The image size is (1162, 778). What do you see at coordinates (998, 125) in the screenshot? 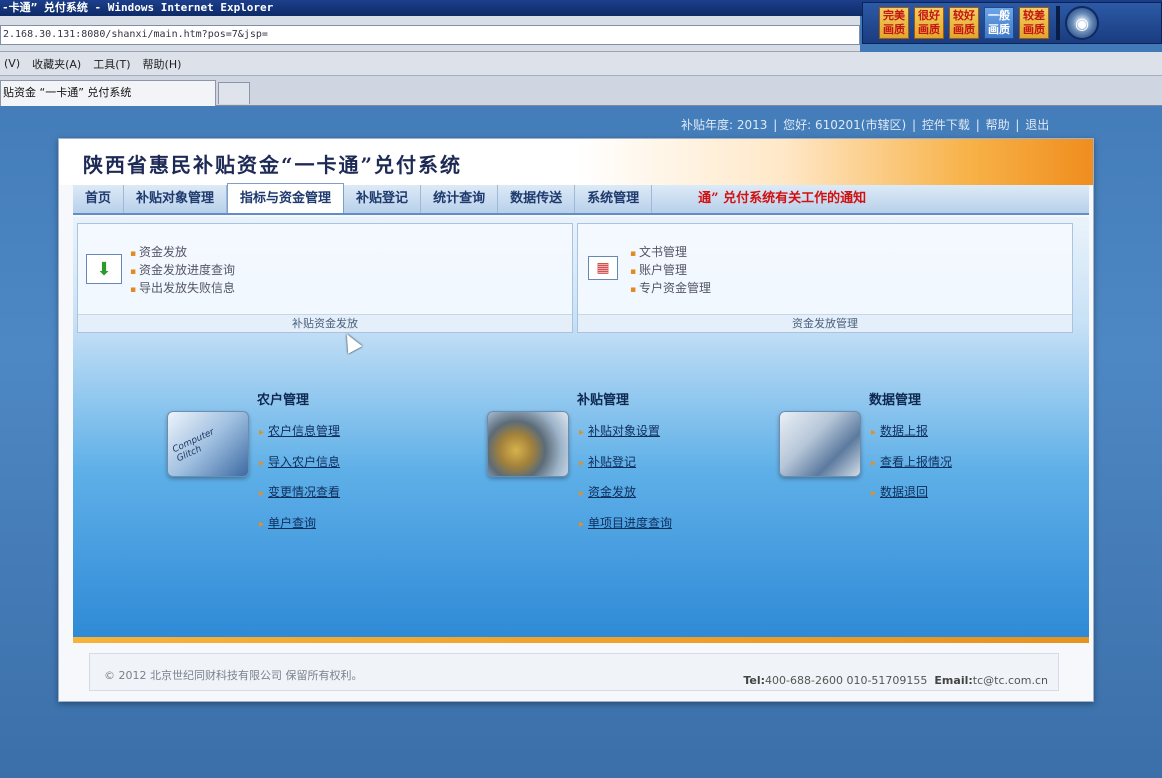
I see `help-link: 帮助` at bounding box center [998, 125].